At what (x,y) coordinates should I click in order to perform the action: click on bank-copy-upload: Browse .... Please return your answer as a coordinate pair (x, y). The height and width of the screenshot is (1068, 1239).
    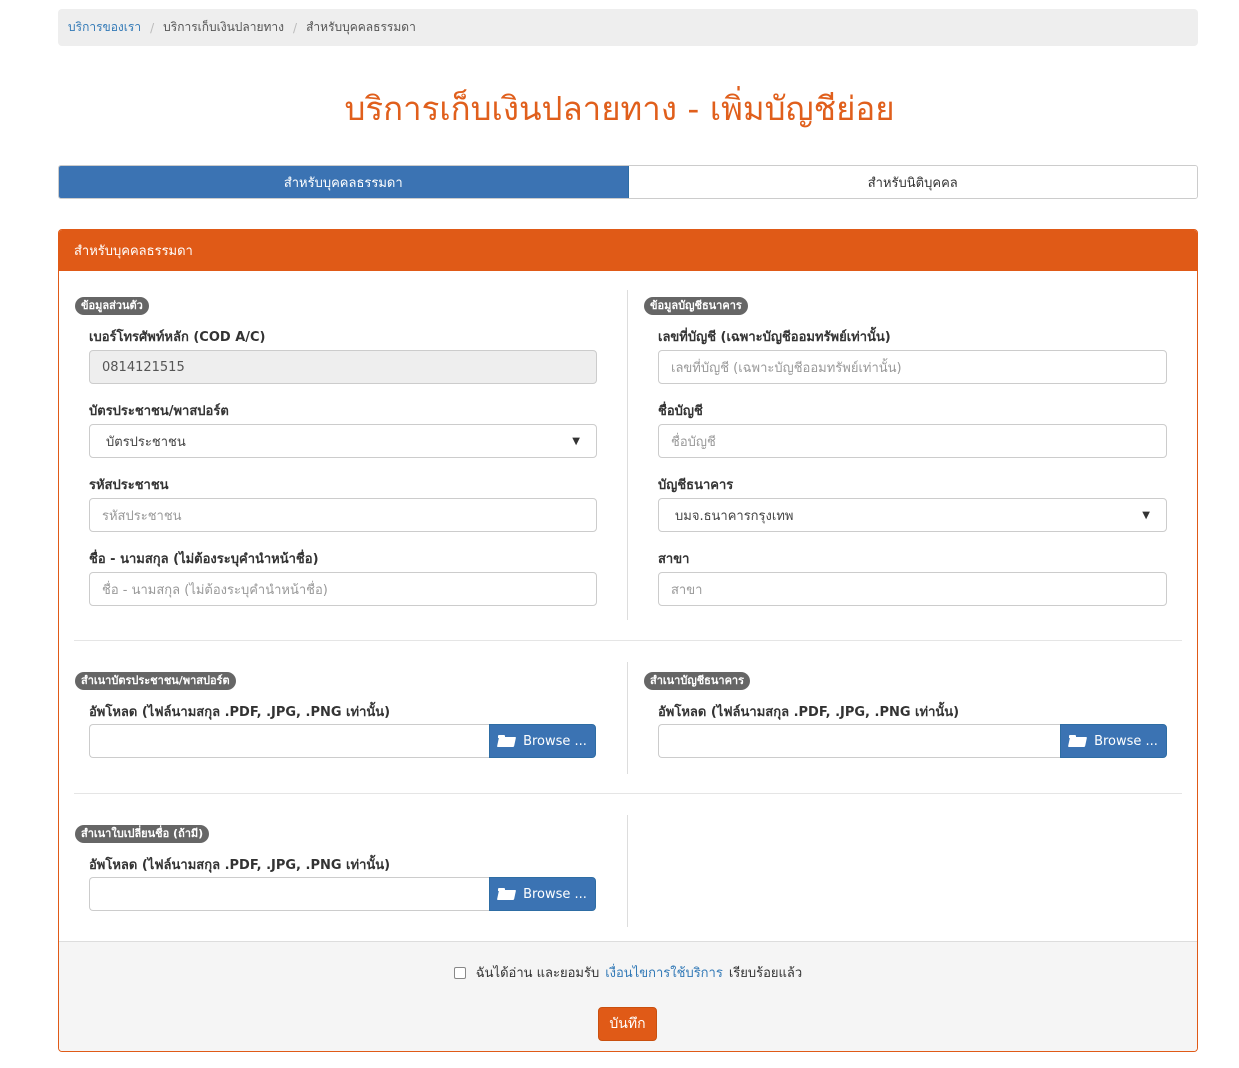
    Looking at the image, I should click on (912, 741).